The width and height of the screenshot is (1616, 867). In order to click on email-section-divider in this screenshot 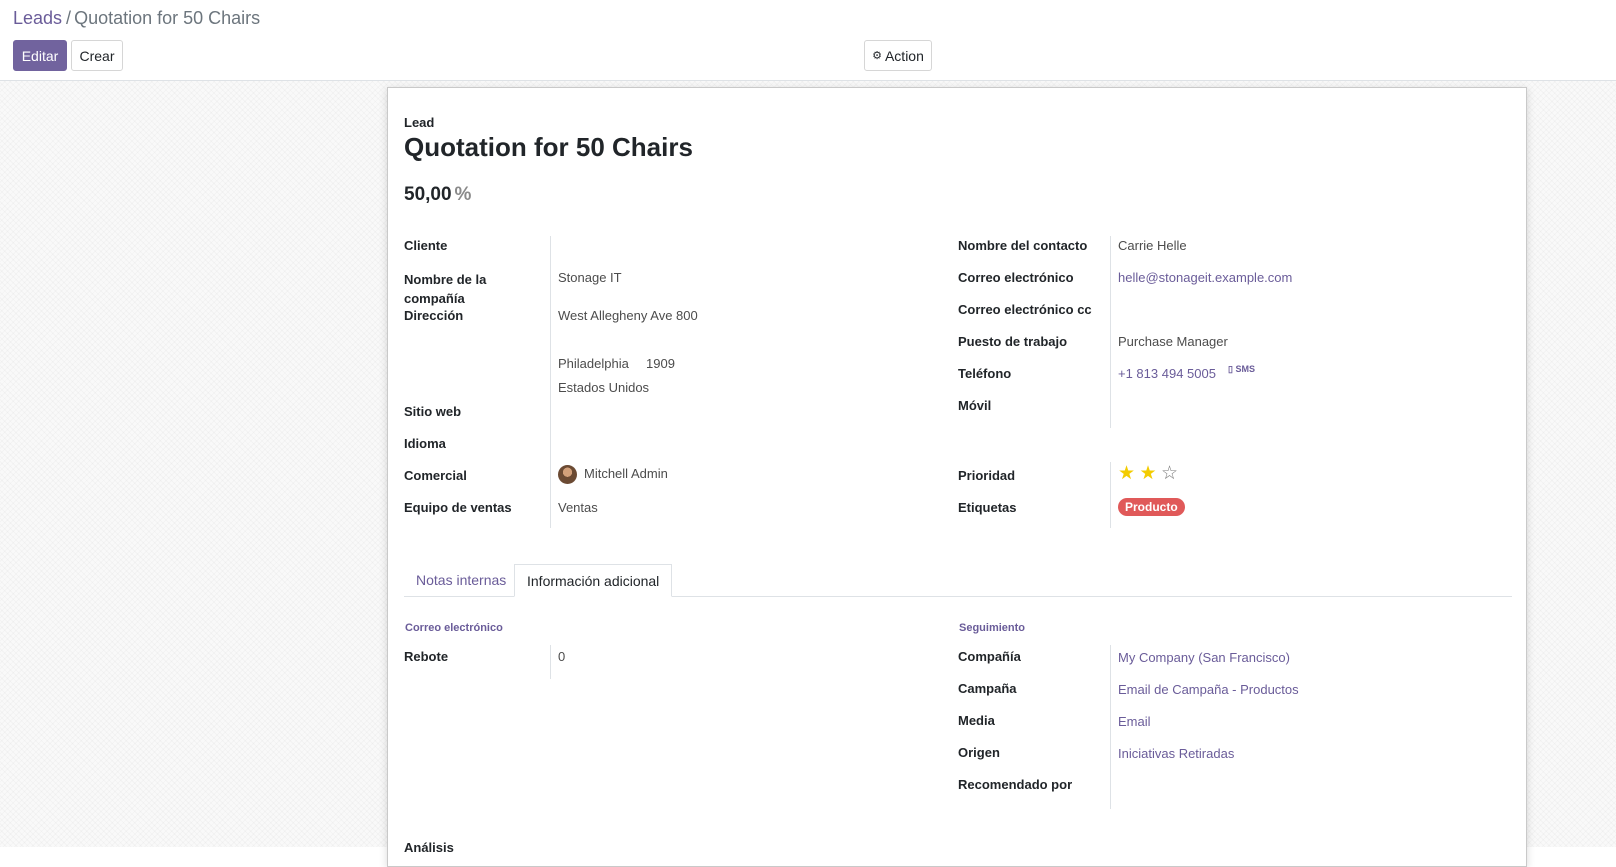, I will do `click(550, 662)`.